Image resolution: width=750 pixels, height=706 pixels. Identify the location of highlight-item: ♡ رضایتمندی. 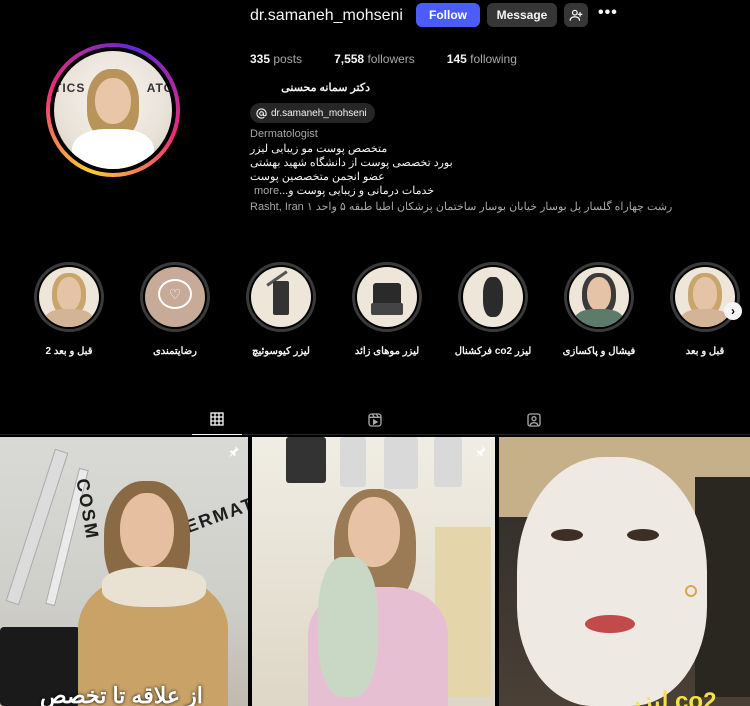
(175, 309).